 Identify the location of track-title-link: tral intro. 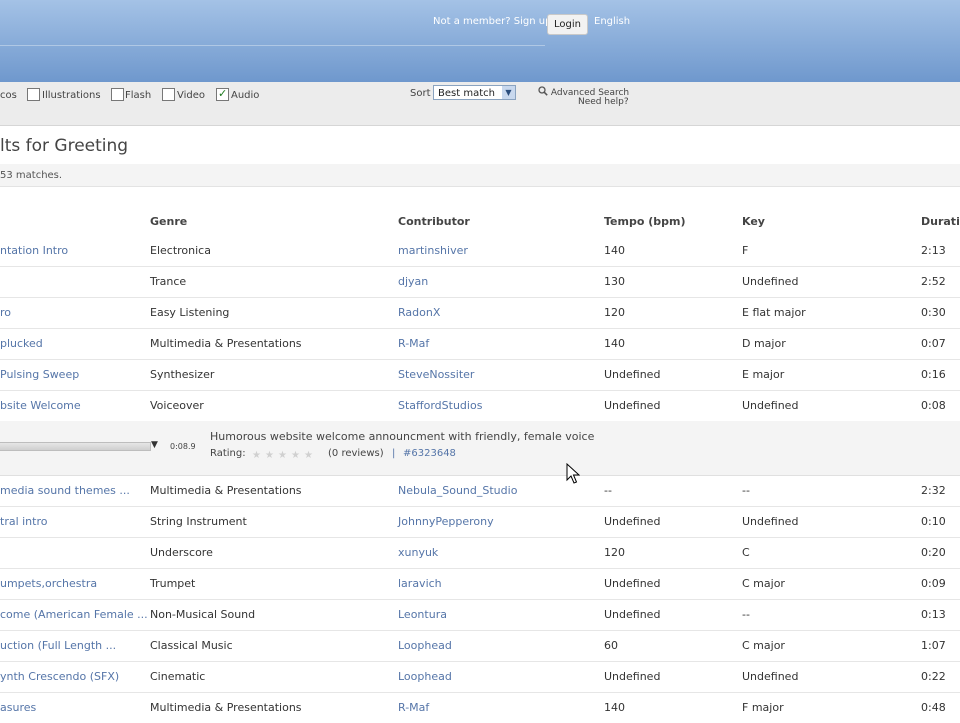
(23, 521).